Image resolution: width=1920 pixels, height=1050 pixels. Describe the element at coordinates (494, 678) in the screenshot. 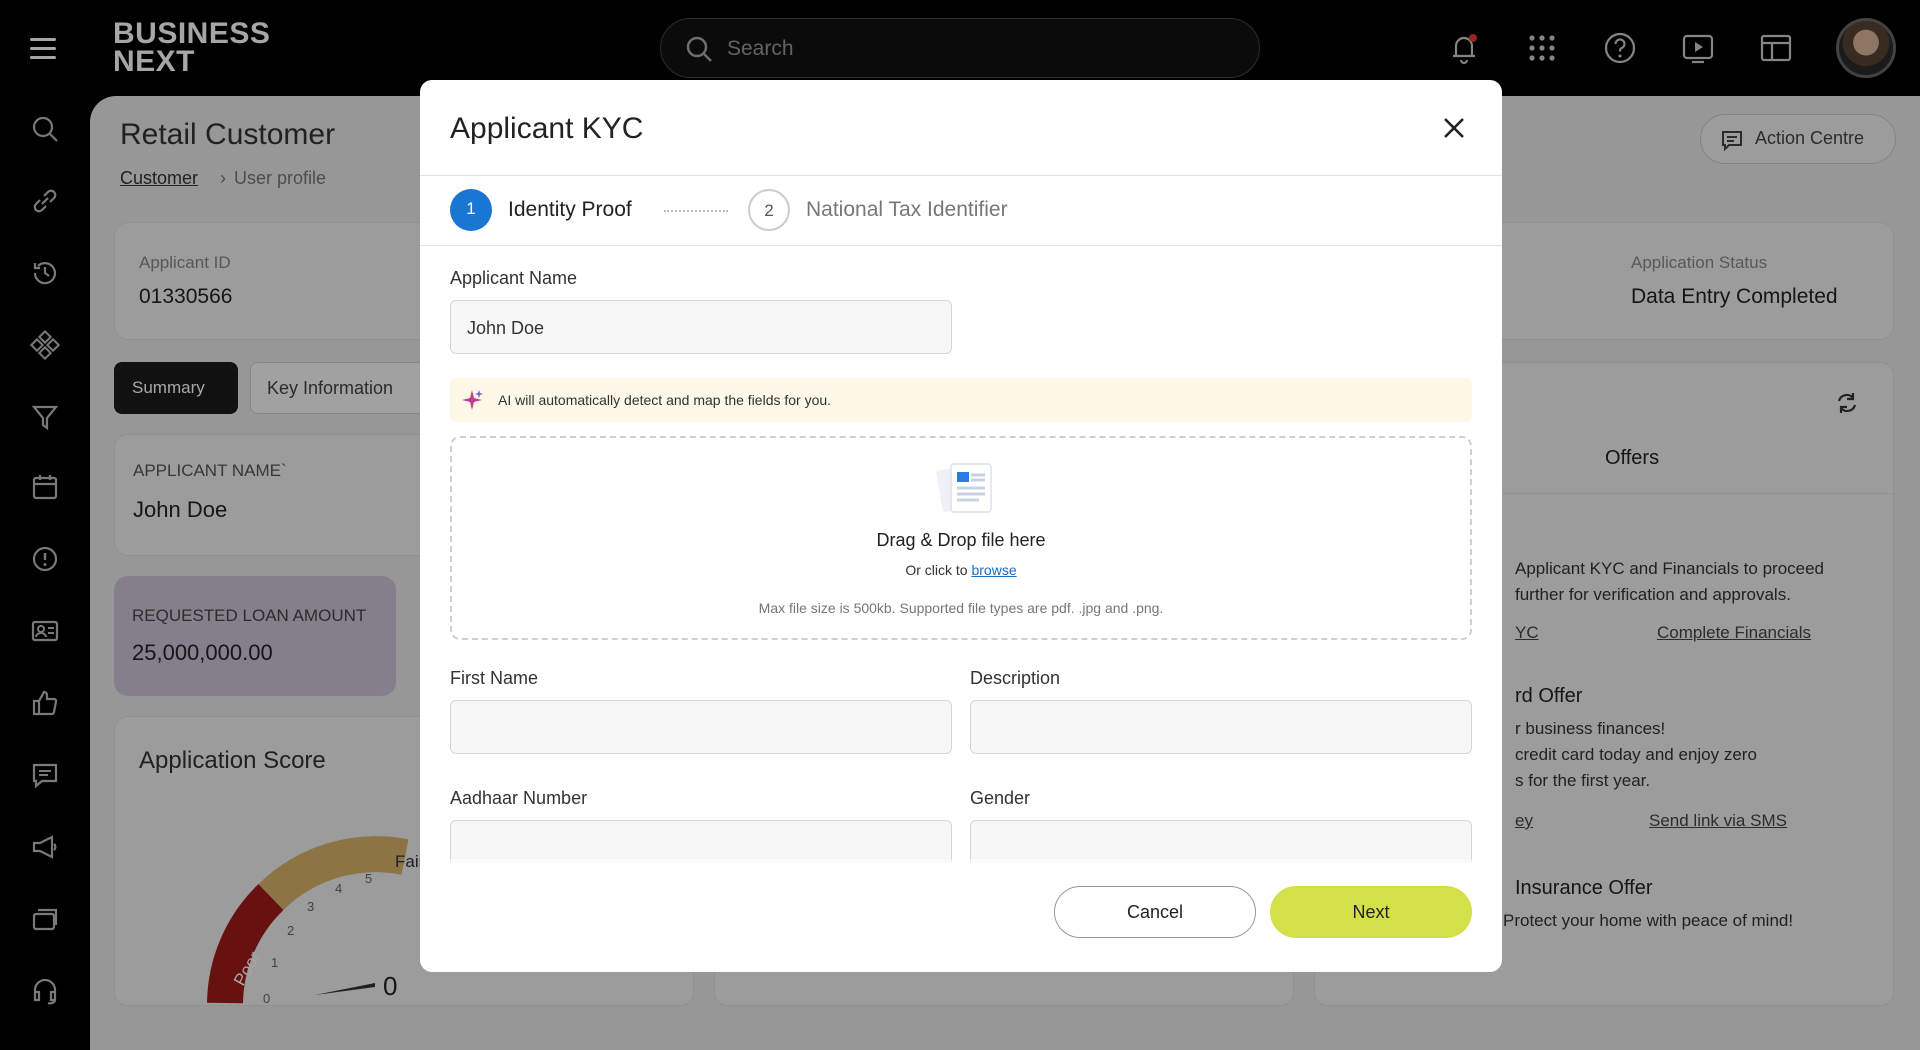

I see `first-name-label: First Name` at that location.